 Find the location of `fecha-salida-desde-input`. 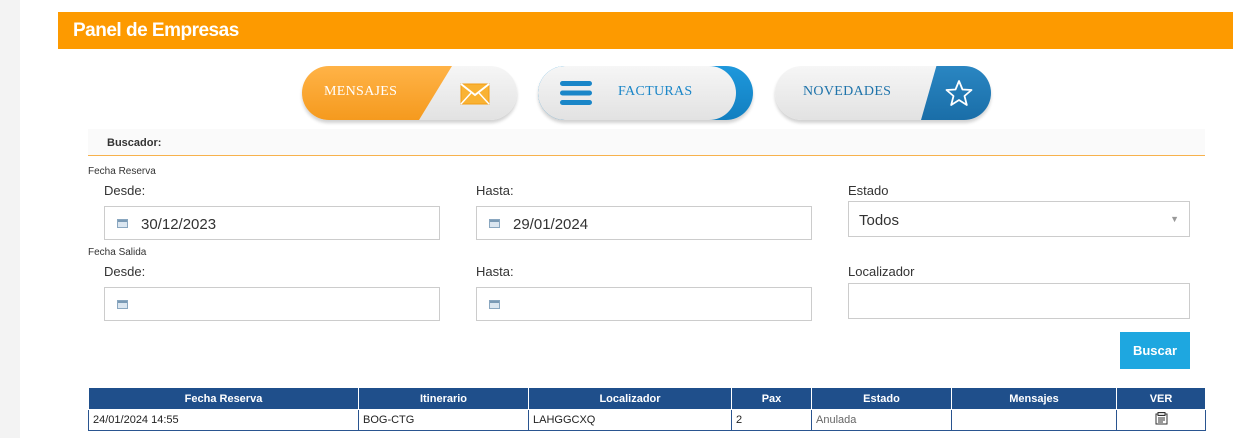

fecha-salida-desde-input is located at coordinates (272, 304).